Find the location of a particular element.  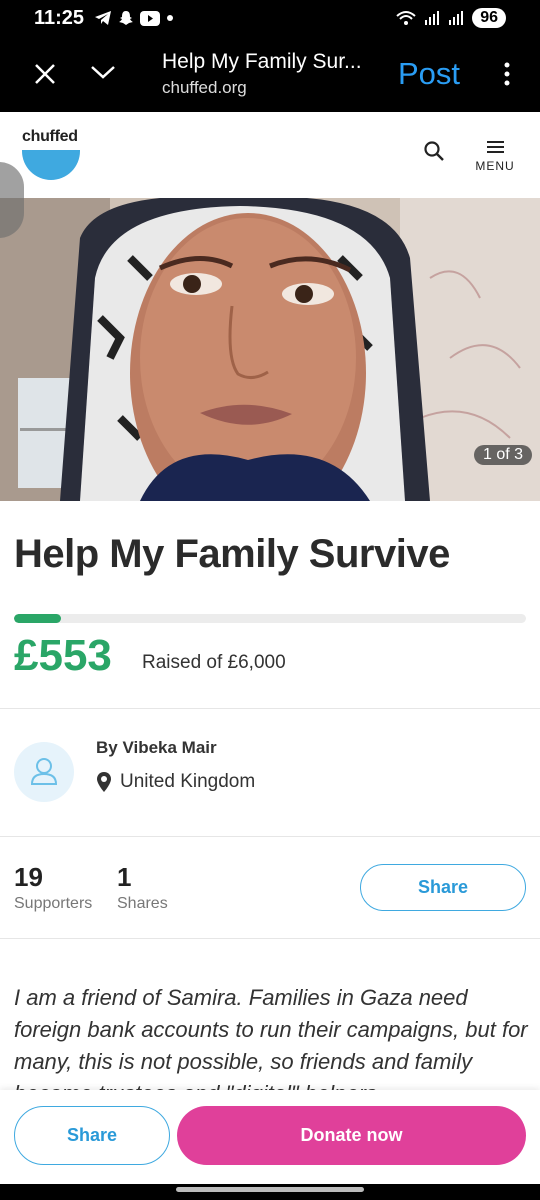

browser-url: chuffed.org is located at coordinates (204, 87).